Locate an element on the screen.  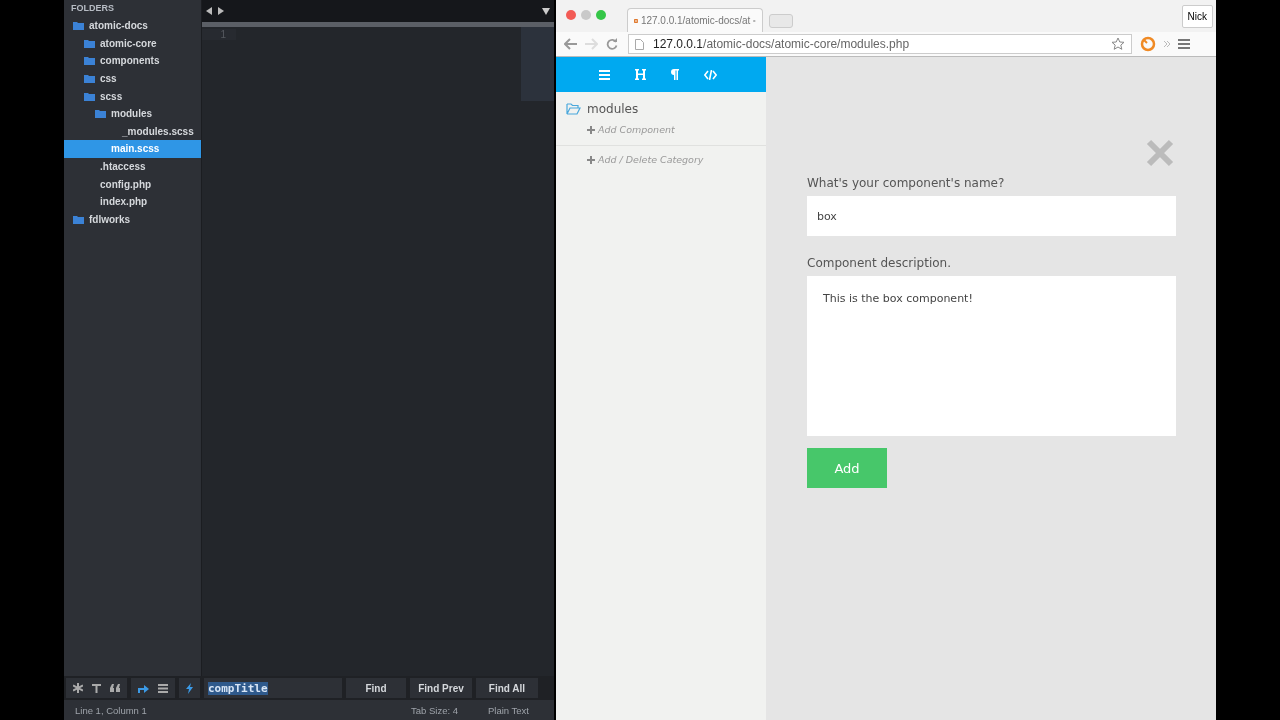
tree-item: fdlworks is located at coordinates (132, 219).